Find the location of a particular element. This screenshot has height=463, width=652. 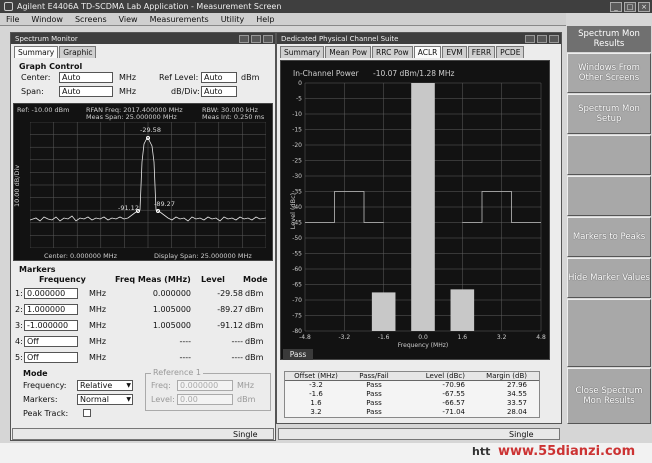

cell-offset: 1.6 is located at coordinates (316, 403).